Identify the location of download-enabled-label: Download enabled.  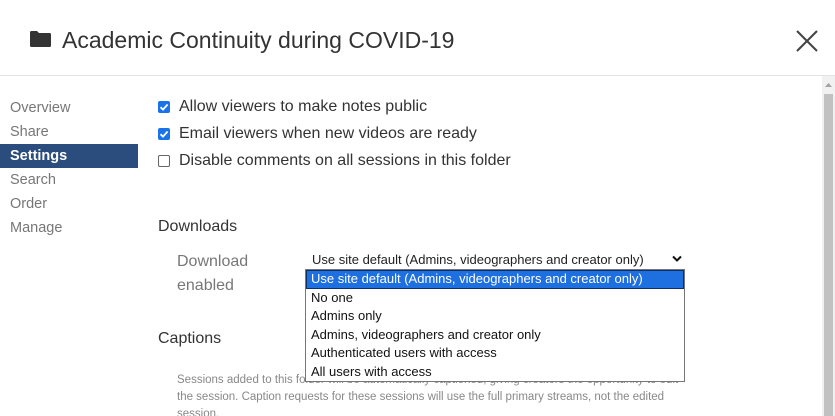
(213, 273).